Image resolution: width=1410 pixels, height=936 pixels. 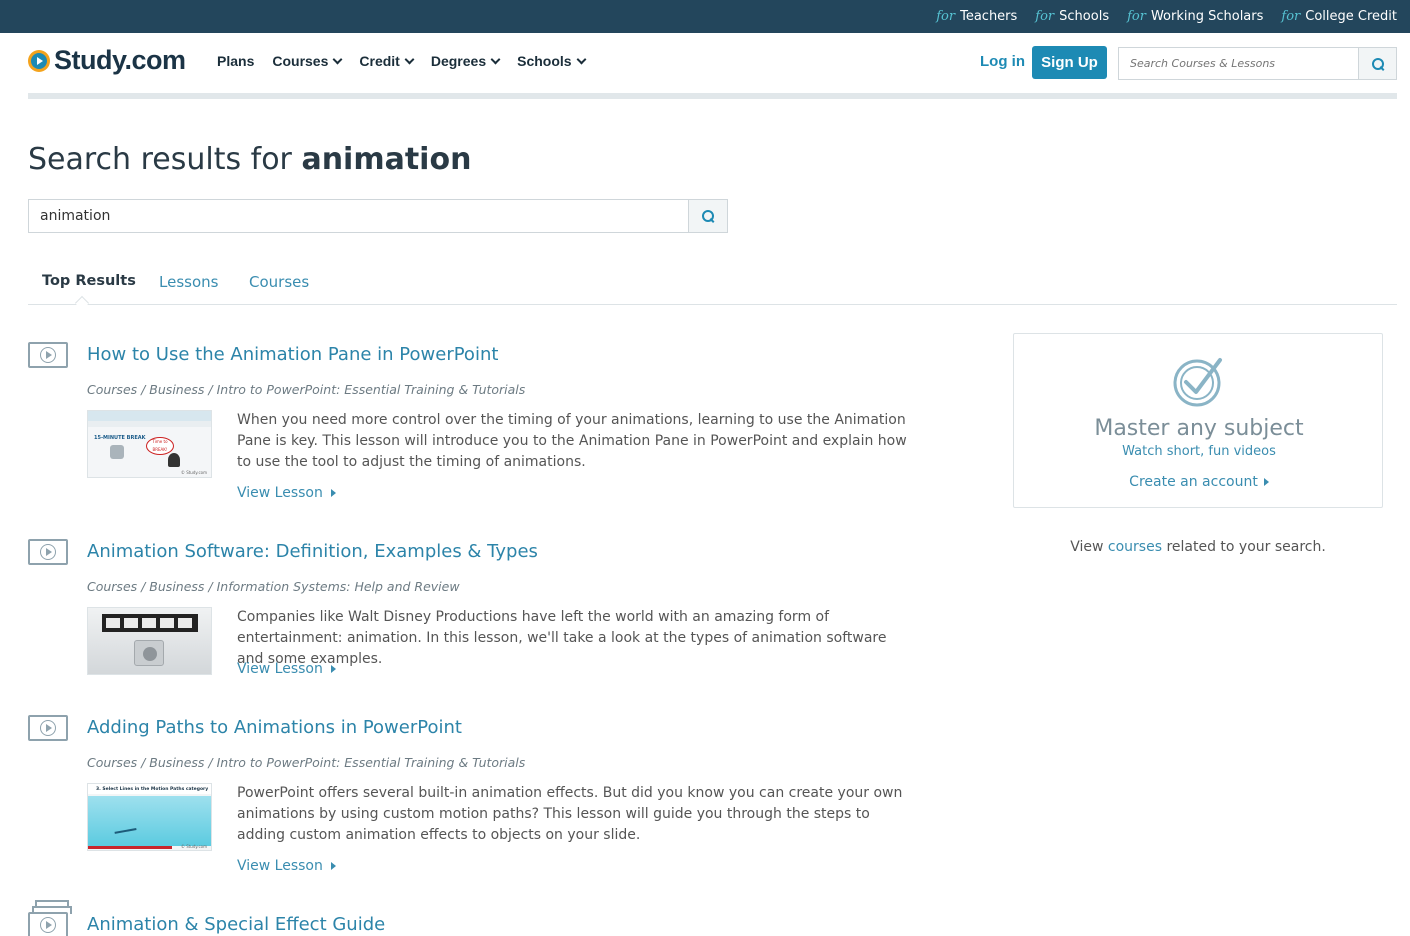 I want to click on header-divider, so click(x=712, y=96).